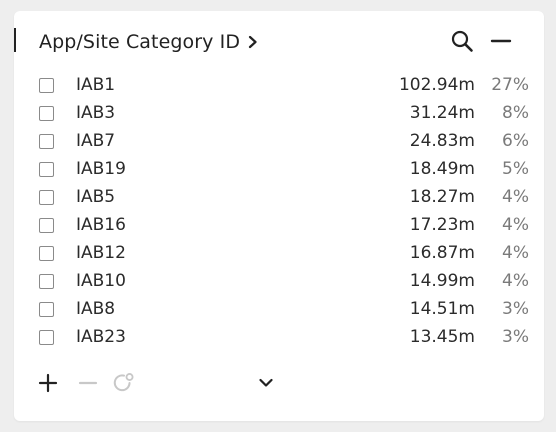 The width and height of the screenshot is (556, 432). Describe the element at coordinates (442, 253) in the screenshot. I see `category-value: 16.87m` at that location.